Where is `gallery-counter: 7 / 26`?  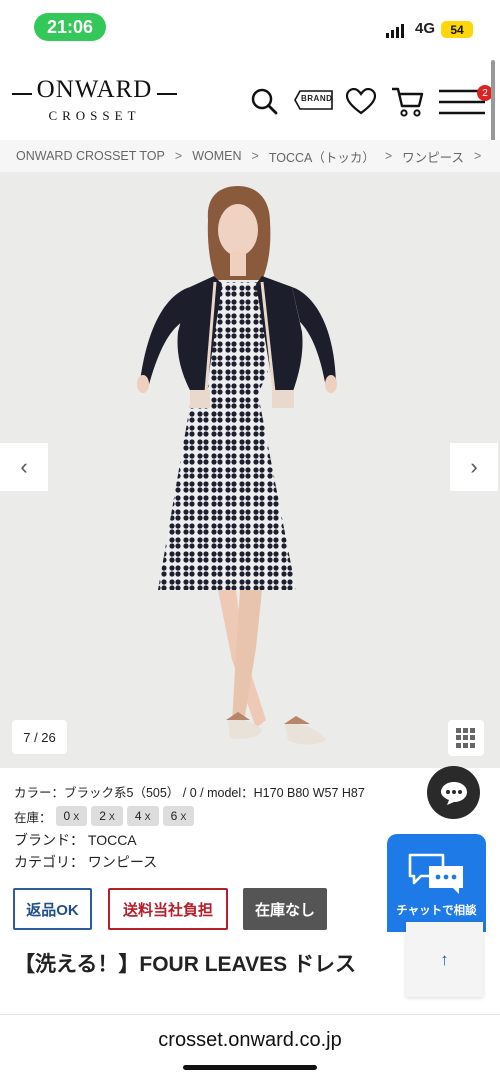
gallery-counter: 7 / 26 is located at coordinates (39, 737).